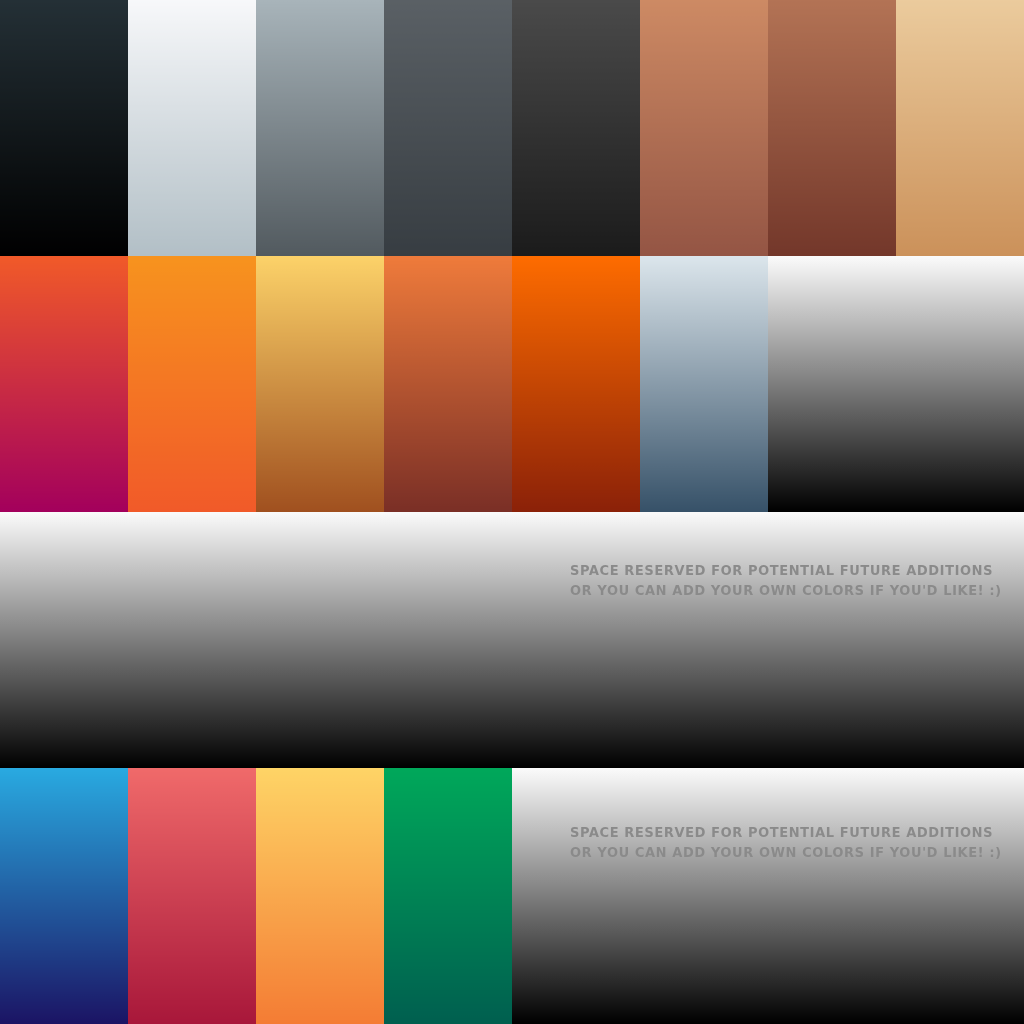 The image size is (1024, 1024). What do you see at coordinates (576, 384) in the screenshot?
I see `swatch-burnt-orange` at bounding box center [576, 384].